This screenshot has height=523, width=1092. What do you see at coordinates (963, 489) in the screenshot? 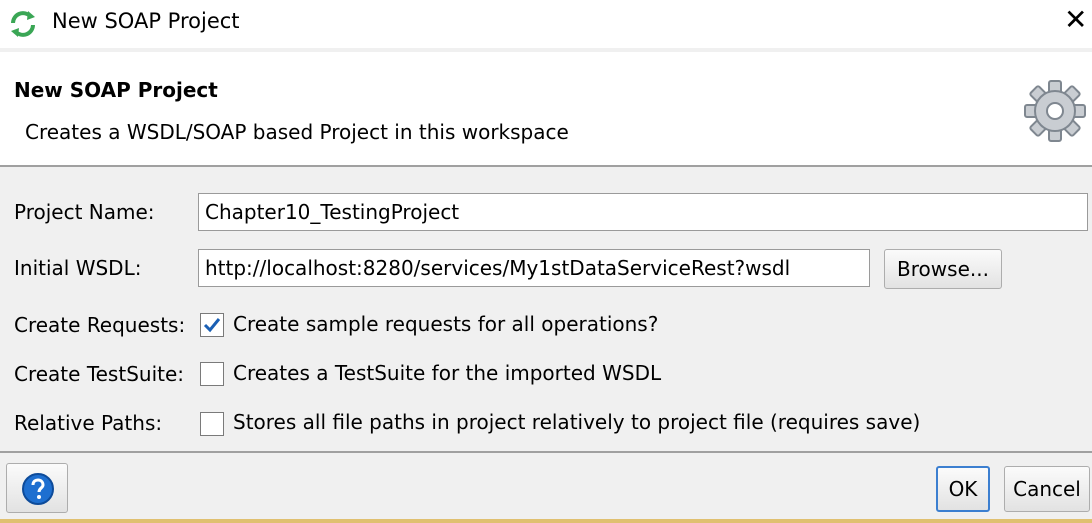
I see `ok-button: OK` at bounding box center [963, 489].